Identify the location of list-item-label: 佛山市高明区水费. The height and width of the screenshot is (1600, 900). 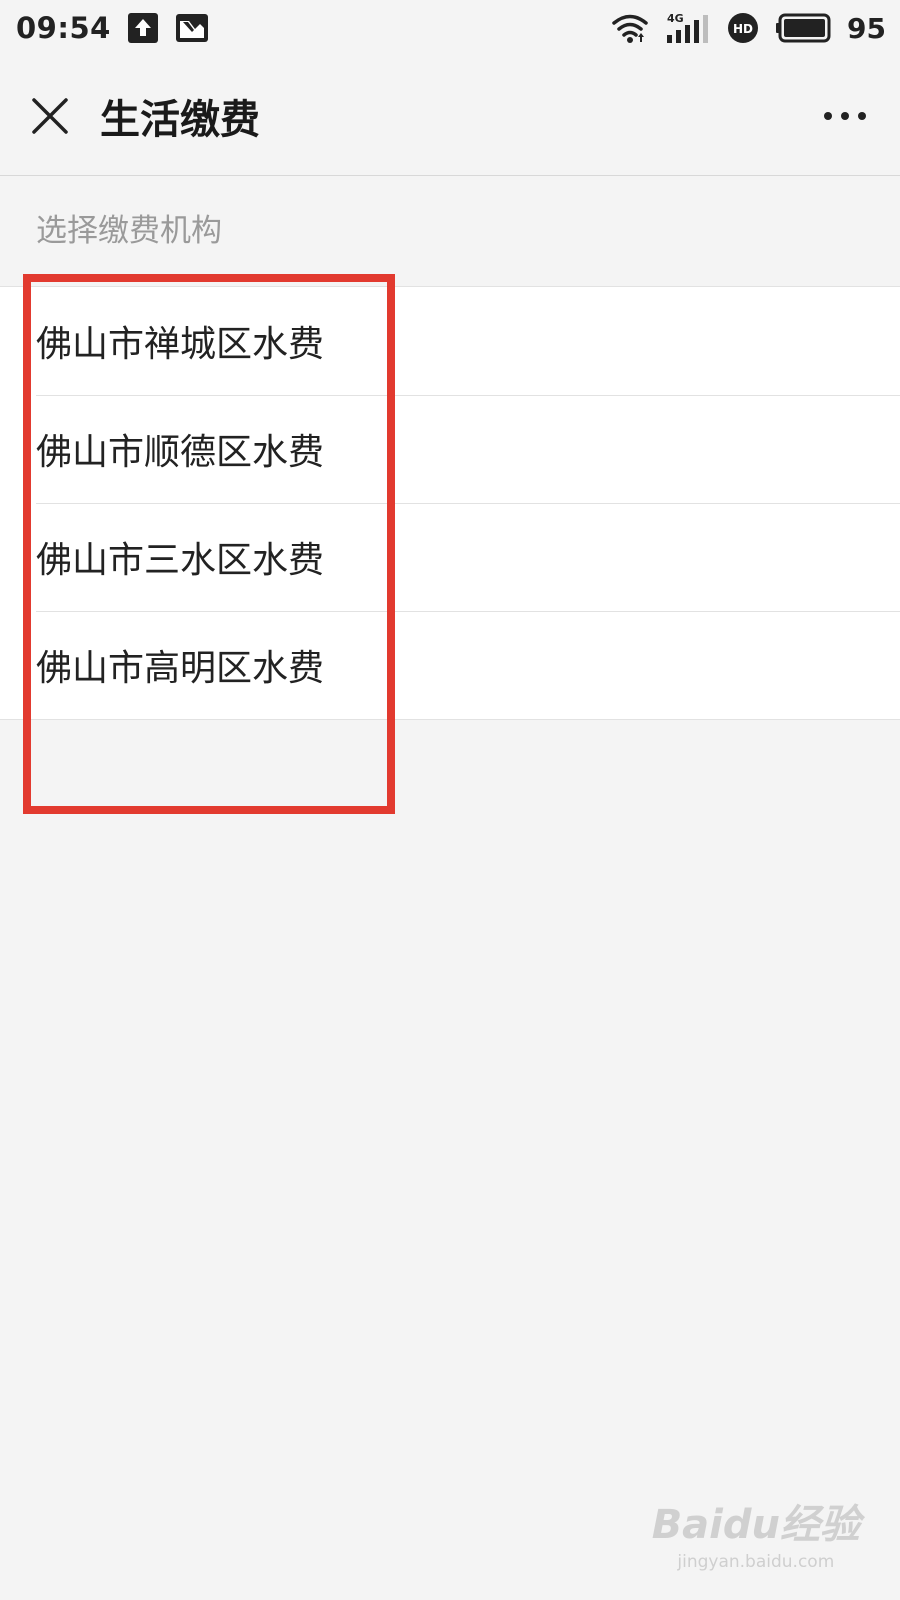
(180, 668).